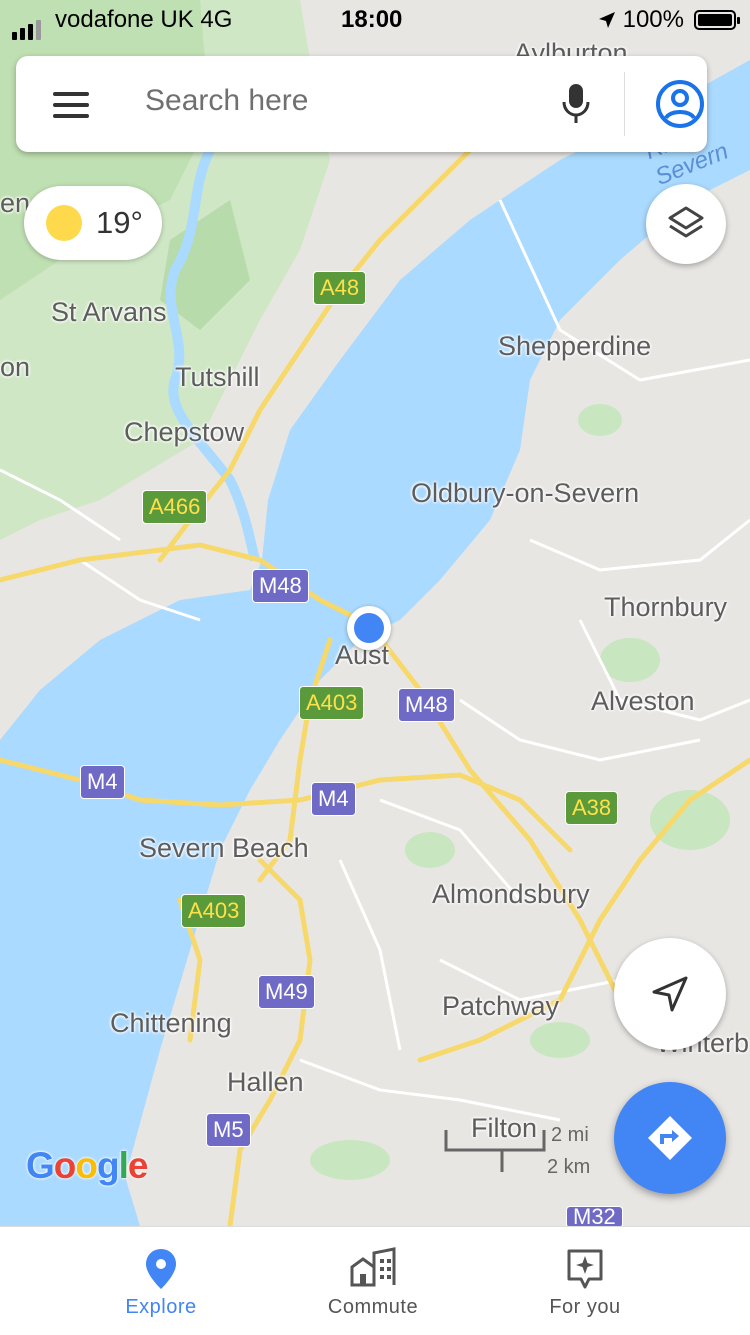 The width and height of the screenshot is (750, 1335). Describe the element at coordinates (161, 1269) in the screenshot. I see `location-pin-icon` at that location.